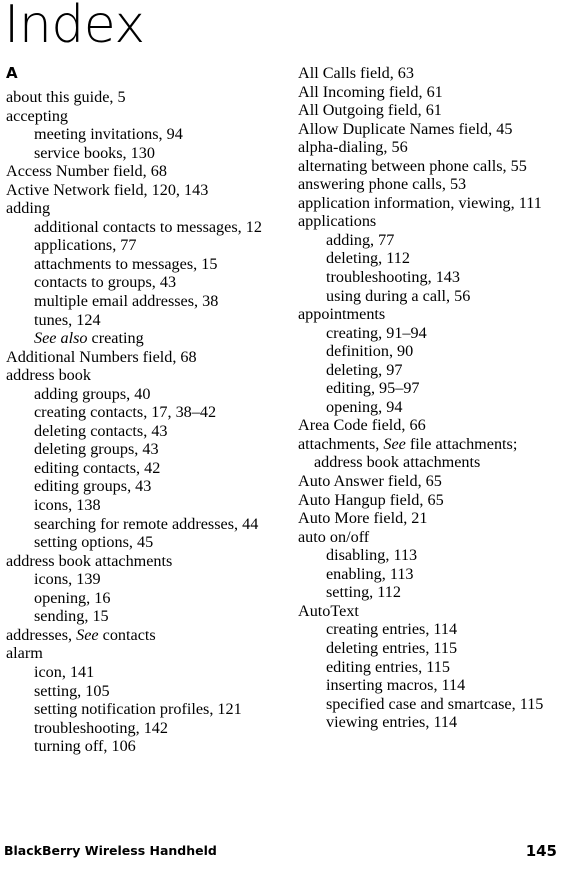 Image resolution: width=561 pixels, height=876 pixels. I want to click on cross-reference-marker: See also, so click(61, 338).